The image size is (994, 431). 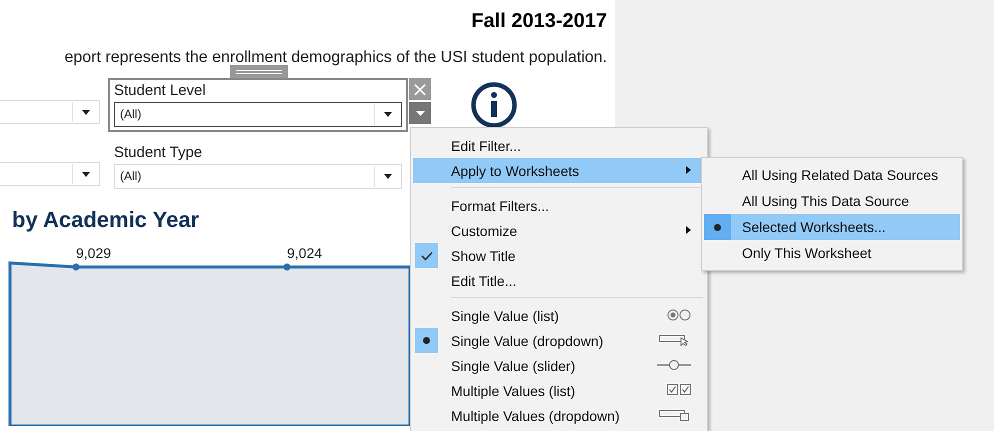 What do you see at coordinates (494, 105) in the screenshot?
I see `info-icon` at bounding box center [494, 105].